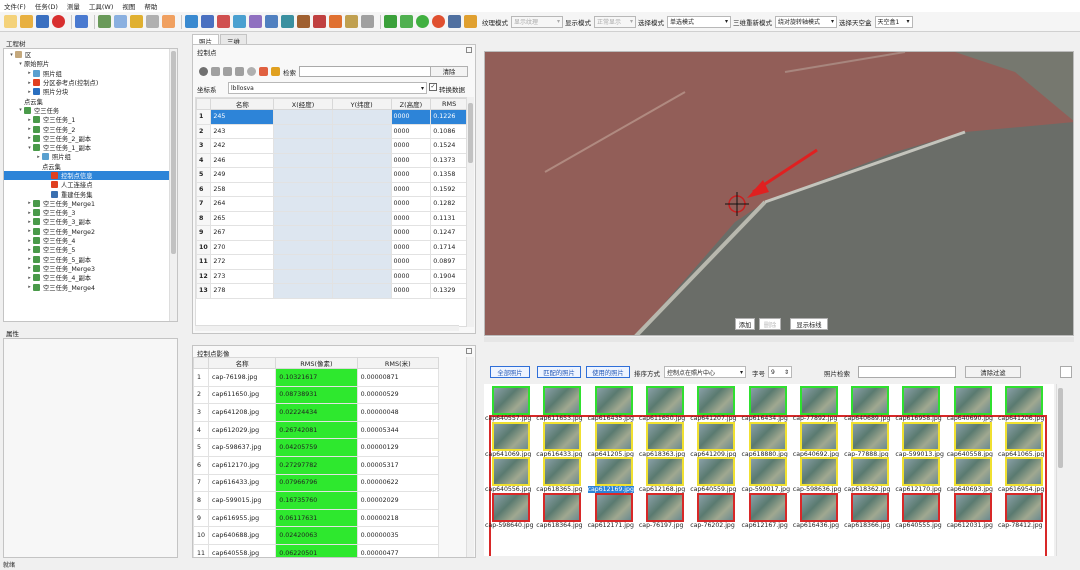 The height and width of the screenshot is (570, 1080). What do you see at coordinates (331, 117) in the screenshot?
I see `table-row: 1 245 0000 0.1226` at bounding box center [331, 117].